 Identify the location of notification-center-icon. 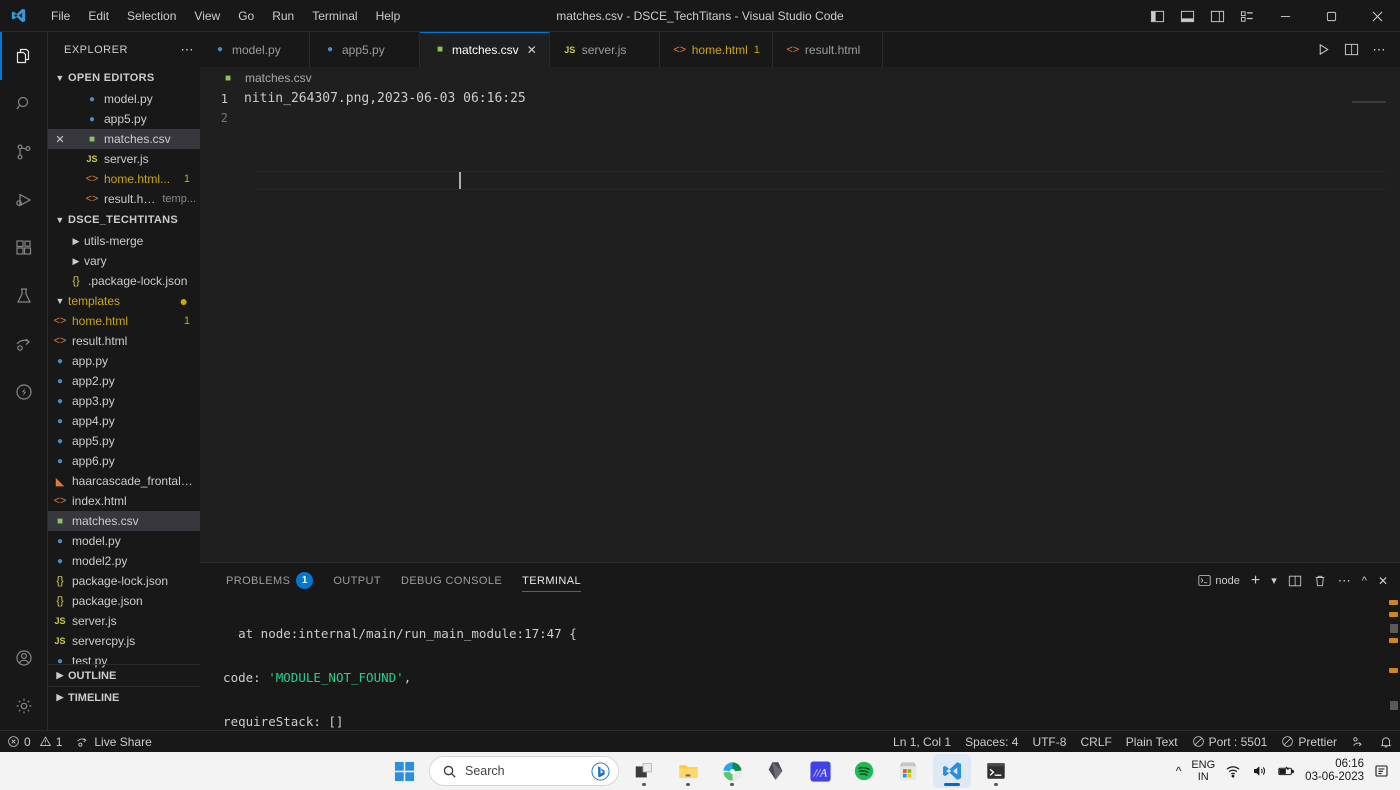
(1382, 771).